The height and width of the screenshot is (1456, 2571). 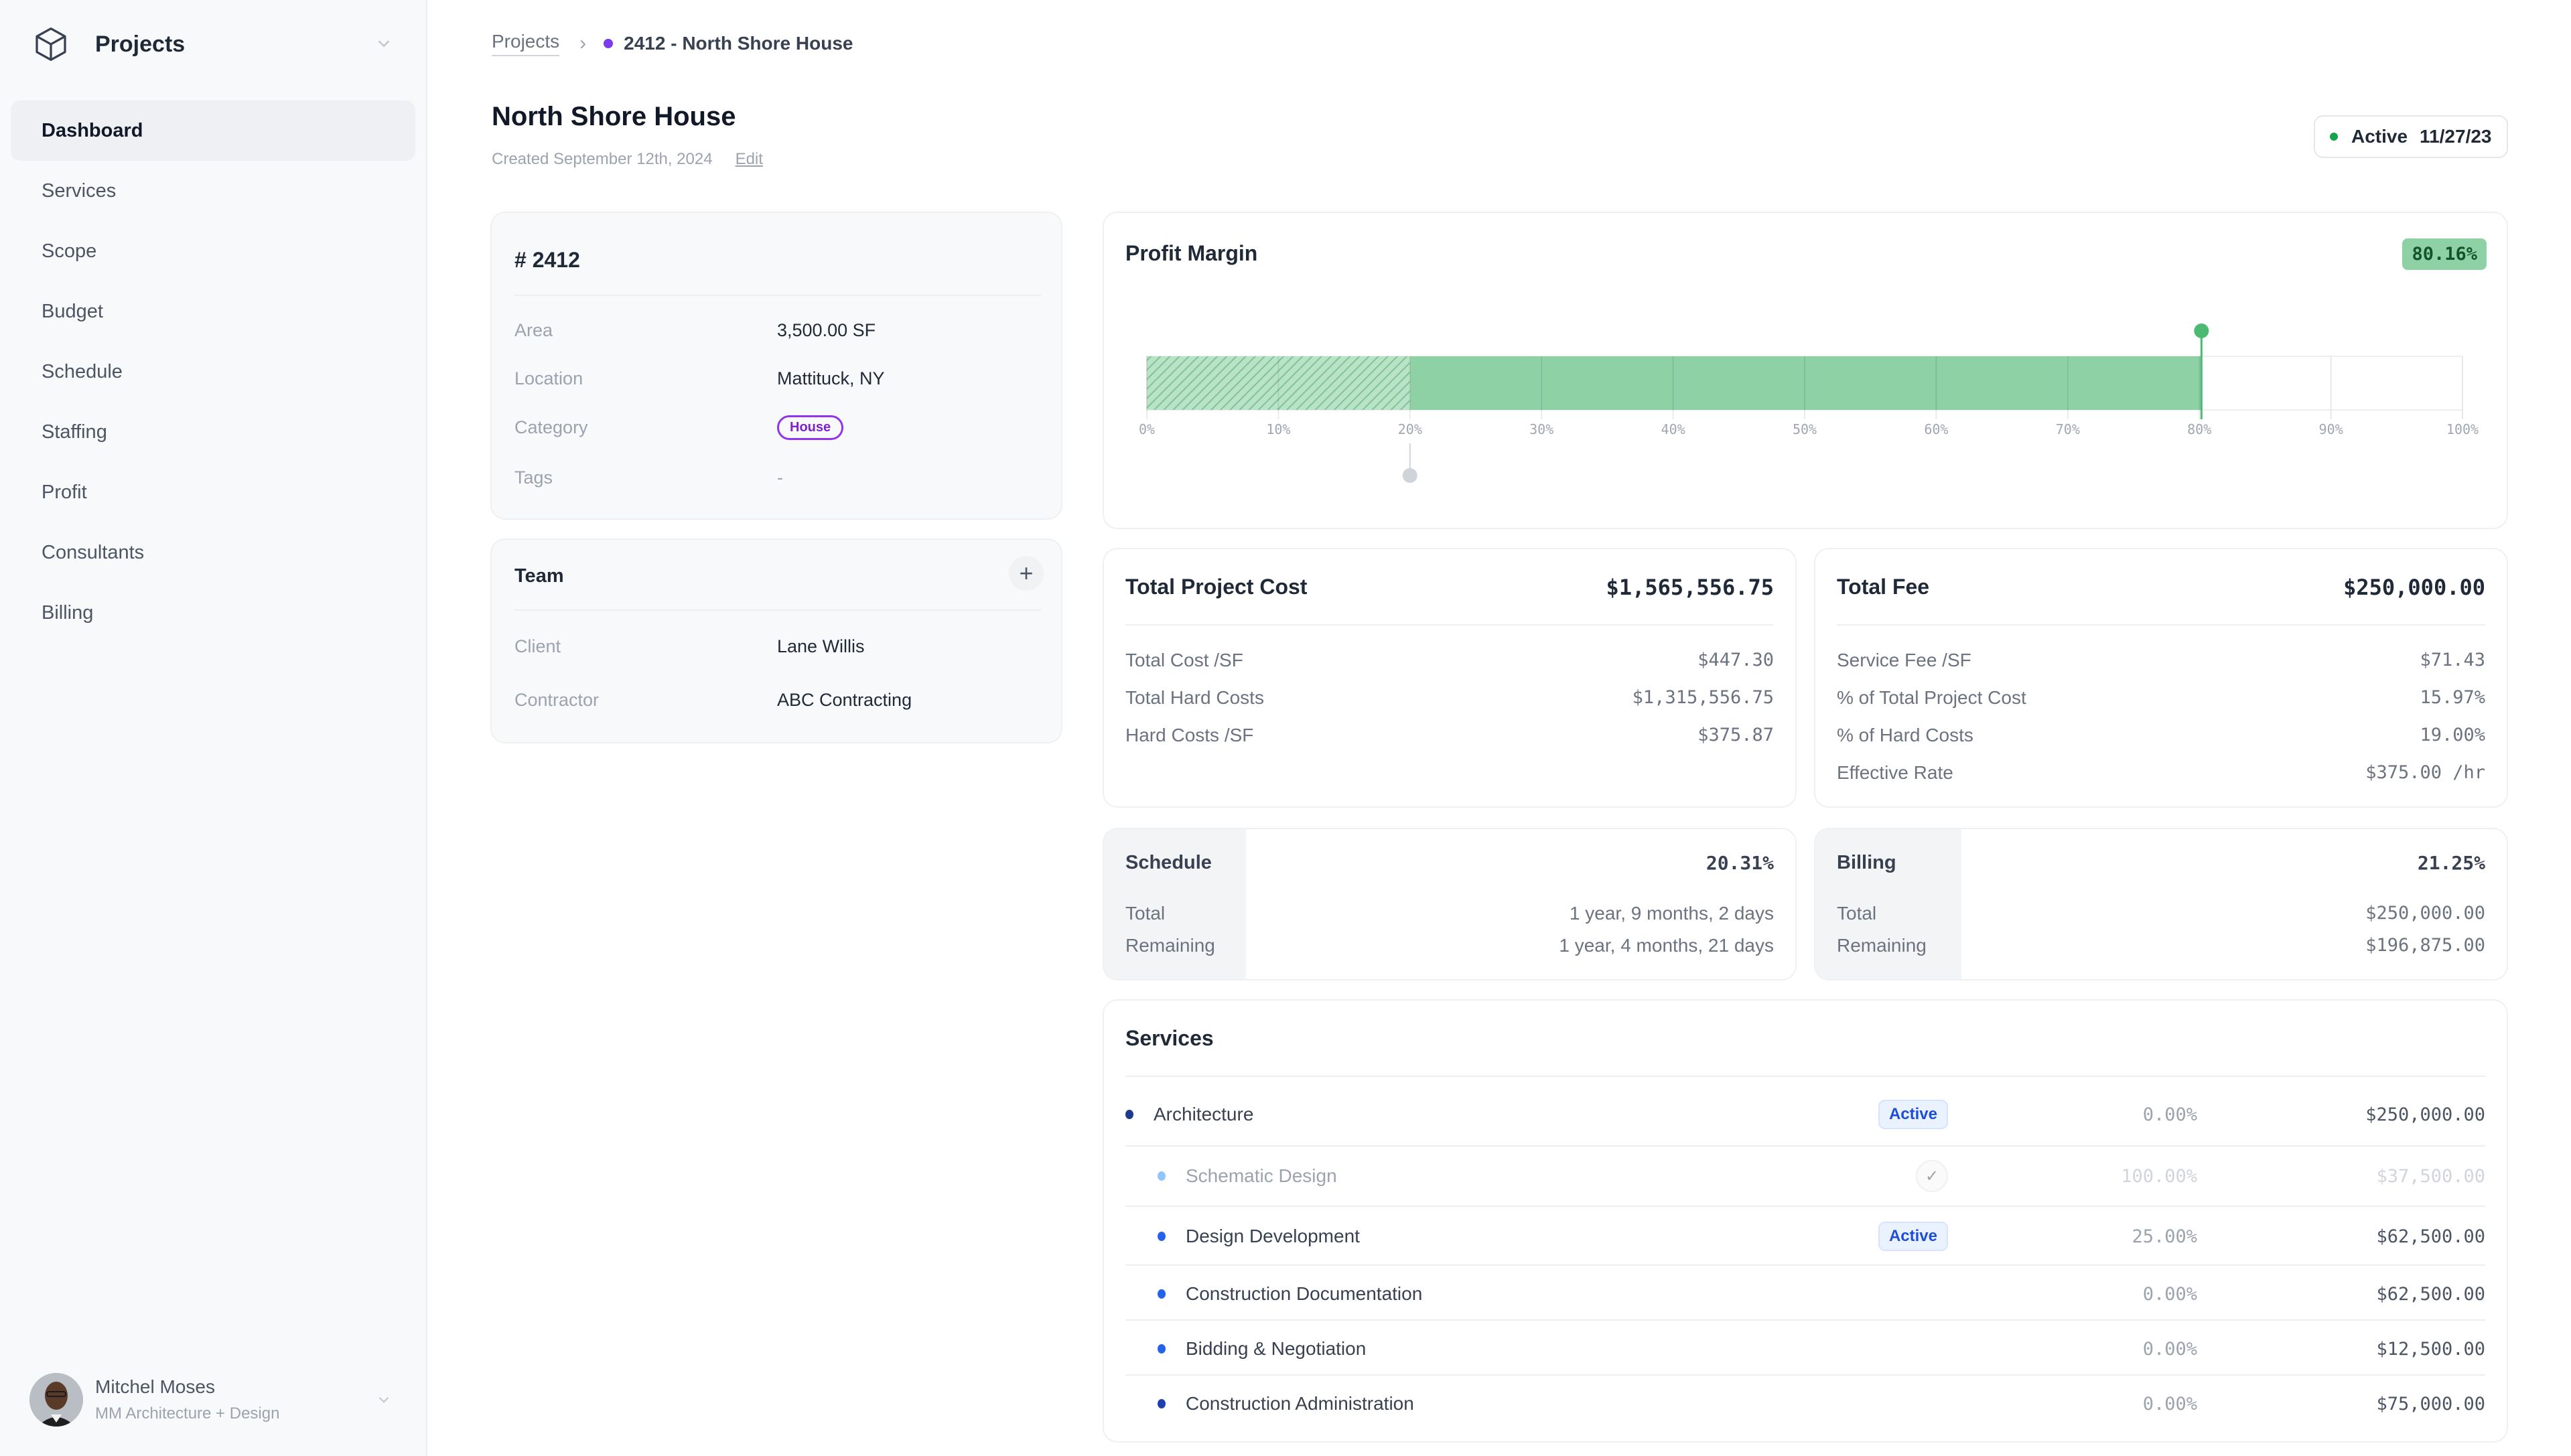 I want to click on billing-value: $250,000.00, so click(x=2425, y=913).